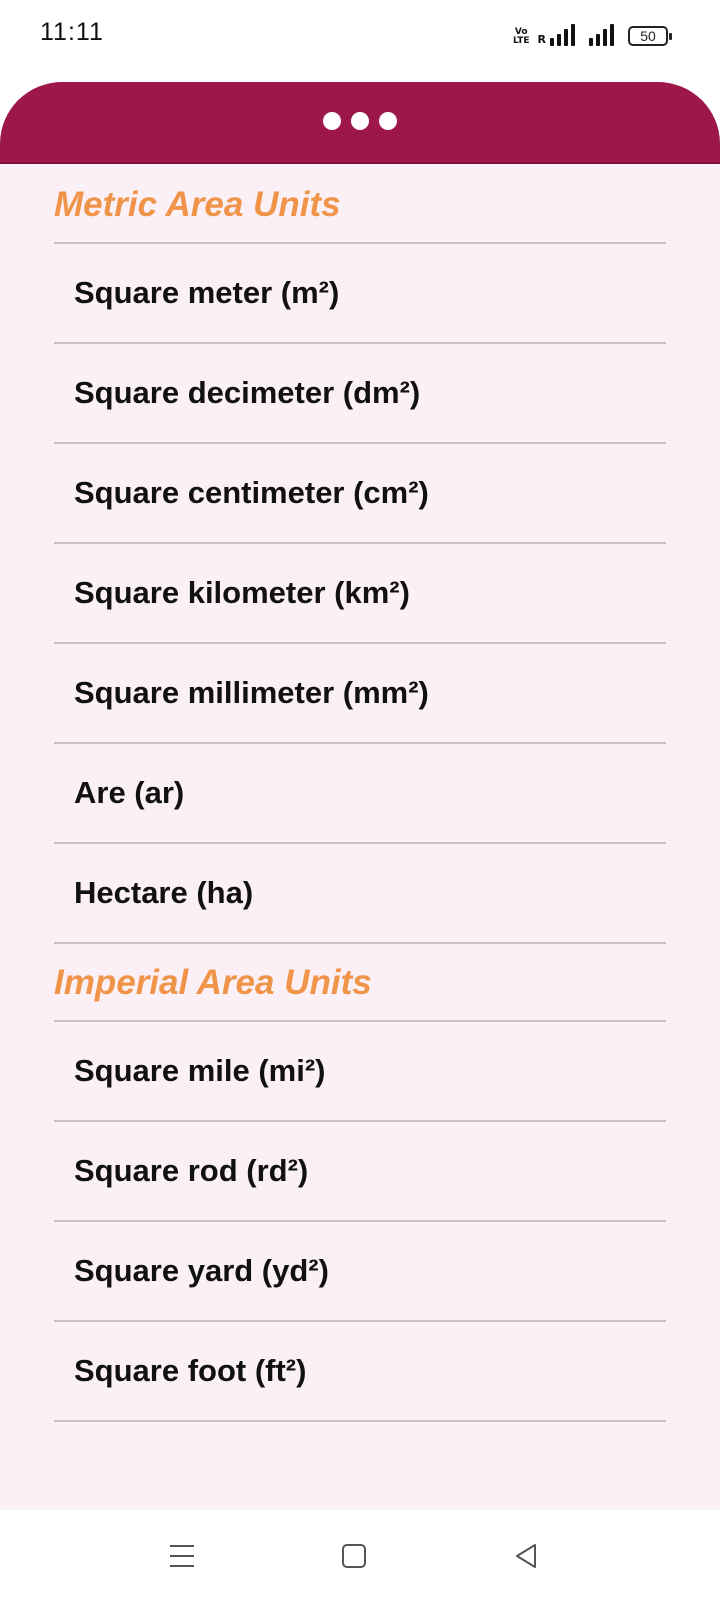 The width and height of the screenshot is (720, 1600). I want to click on unit-item-square-mile: Square mile (mi²), so click(360, 1072).